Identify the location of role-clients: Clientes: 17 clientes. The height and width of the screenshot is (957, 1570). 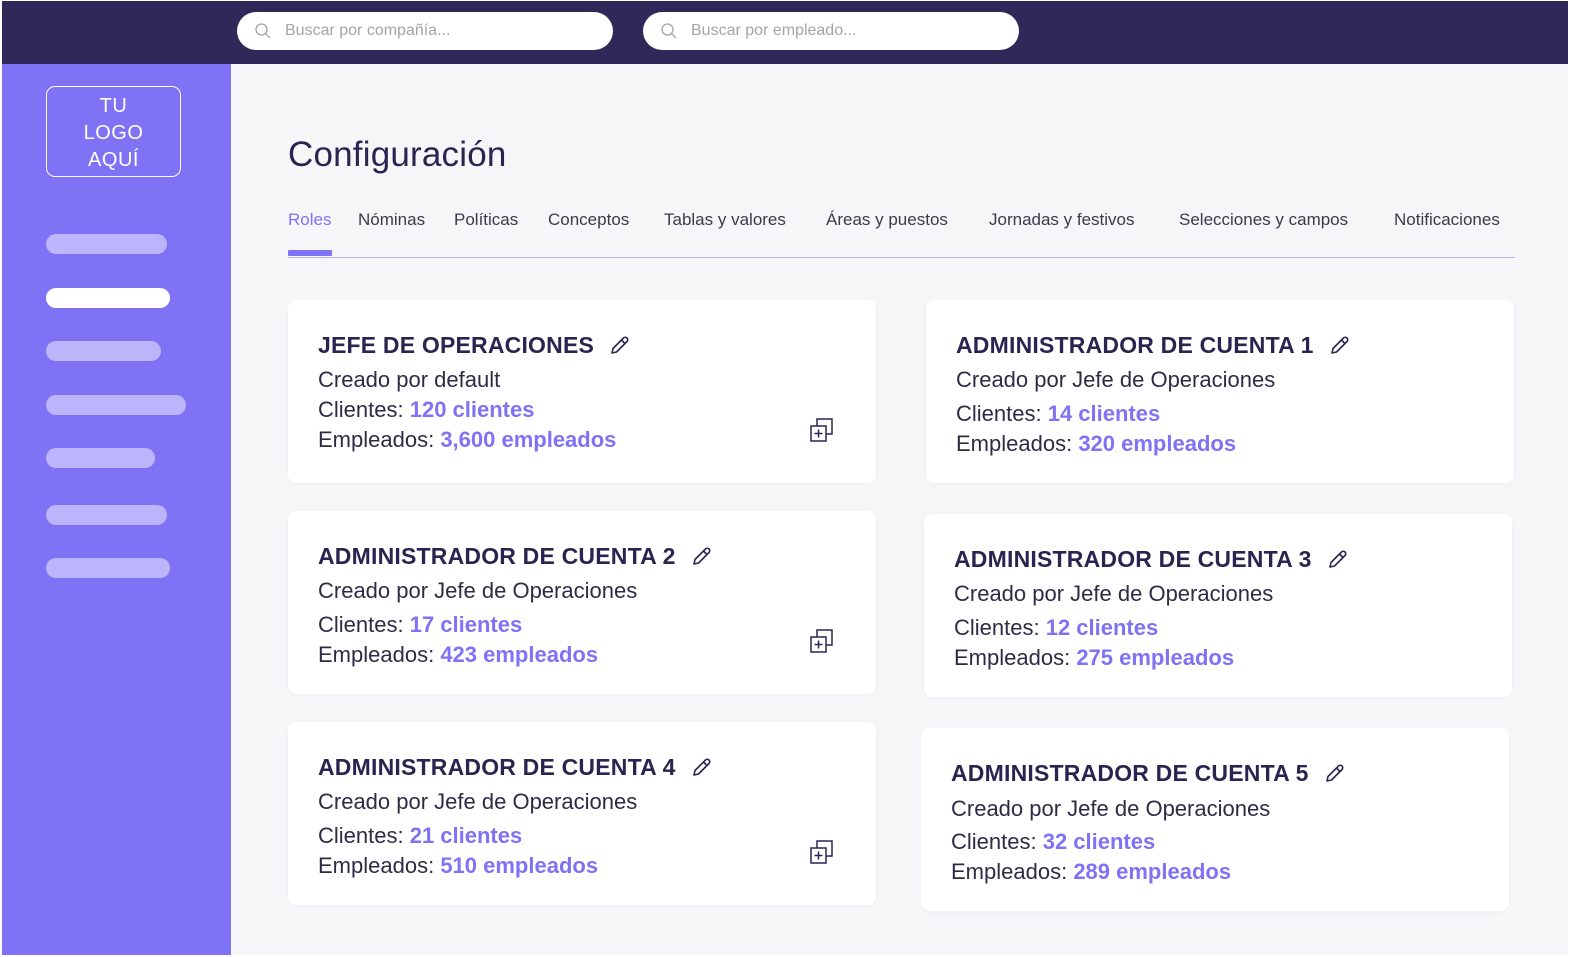
(420, 625).